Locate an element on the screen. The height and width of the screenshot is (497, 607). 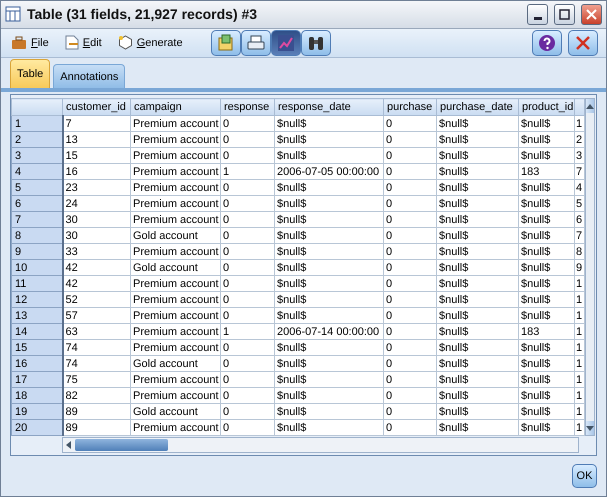
table-cell: 30 is located at coordinates (96, 236).